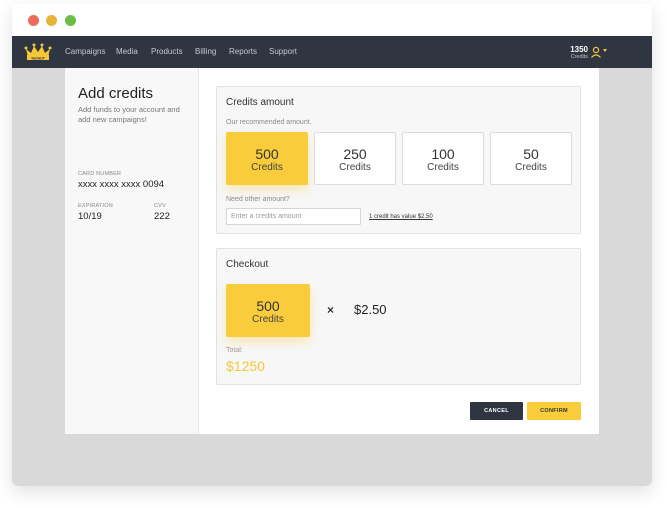  I want to click on nav-reports: Reports, so click(243, 51).